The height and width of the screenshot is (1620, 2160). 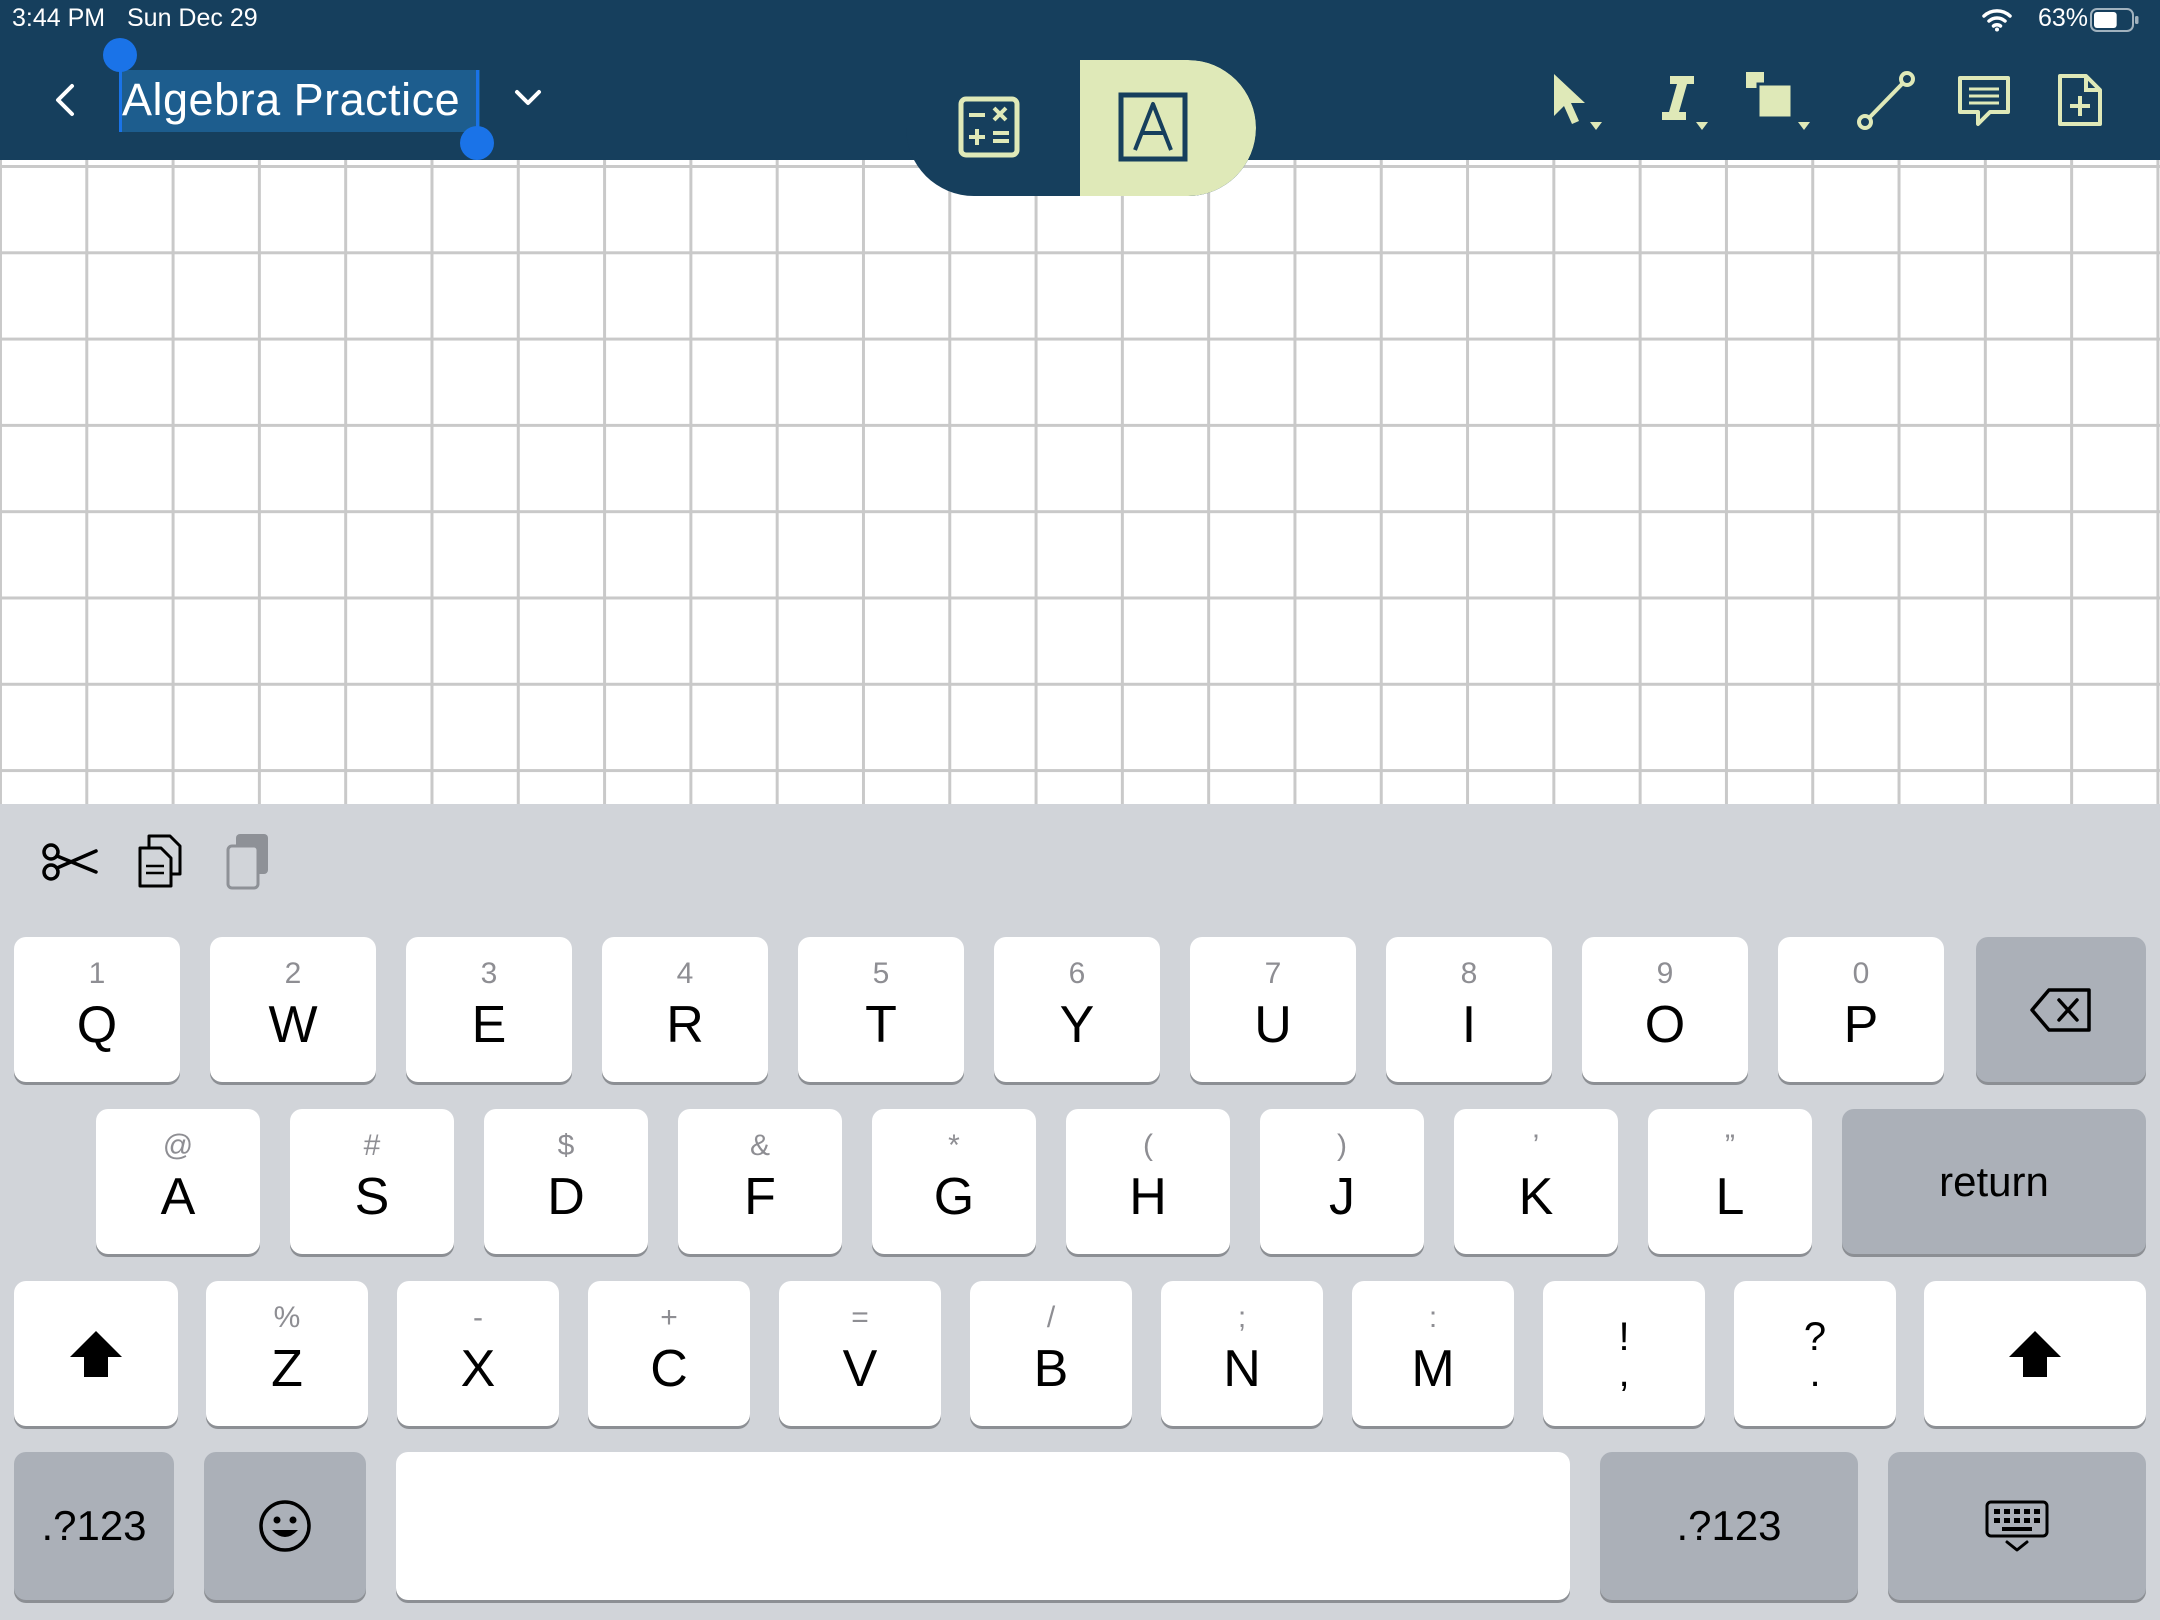 I want to click on key-label: Z, so click(x=287, y=1369).